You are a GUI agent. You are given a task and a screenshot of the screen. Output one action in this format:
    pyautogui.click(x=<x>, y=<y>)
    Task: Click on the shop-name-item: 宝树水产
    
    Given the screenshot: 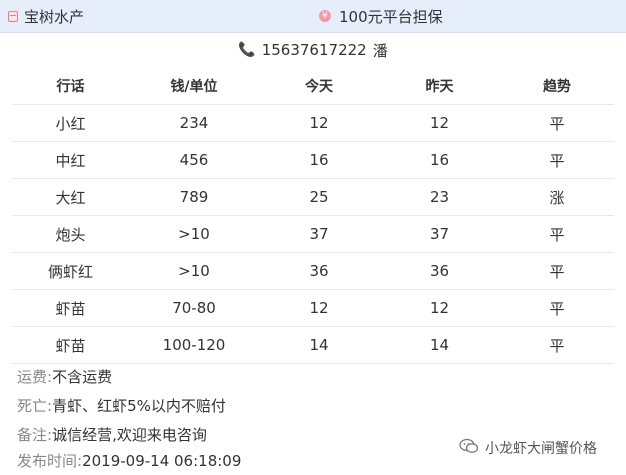 What is the action you would take?
    pyautogui.click(x=46, y=16)
    